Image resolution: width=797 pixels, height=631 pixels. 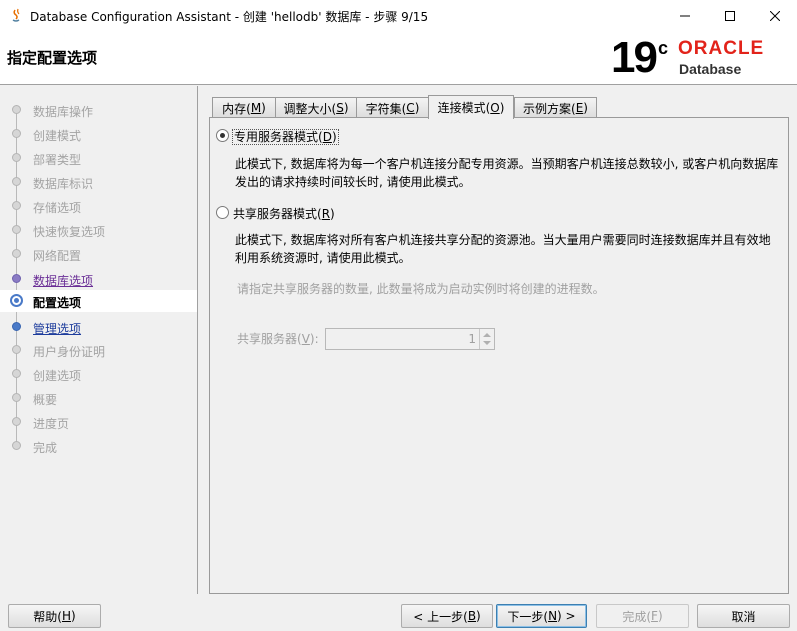 What do you see at coordinates (98, 398) in the screenshot?
I see `nav-step-summary: 概要` at bounding box center [98, 398].